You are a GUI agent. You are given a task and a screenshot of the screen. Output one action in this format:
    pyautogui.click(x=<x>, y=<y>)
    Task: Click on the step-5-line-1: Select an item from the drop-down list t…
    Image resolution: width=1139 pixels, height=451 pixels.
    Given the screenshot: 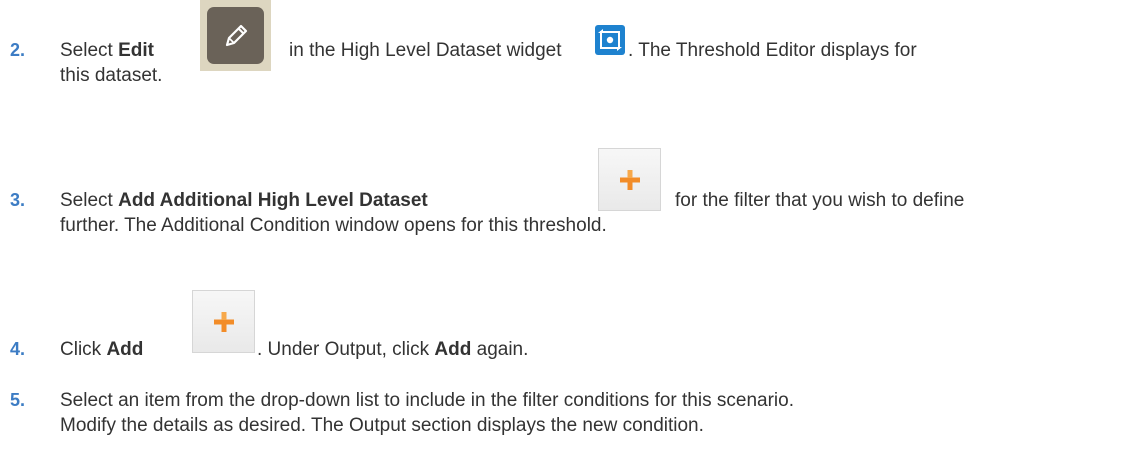 What is the action you would take?
    pyautogui.click(x=427, y=400)
    